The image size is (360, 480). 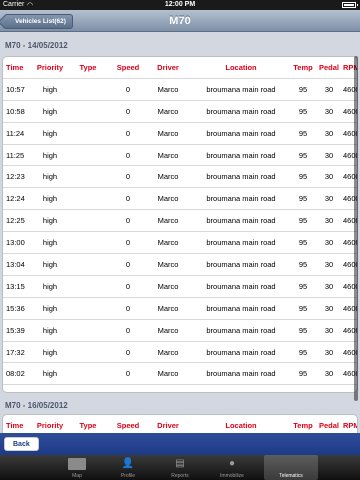 I want to click on cell-time: 15:36, so click(x=15, y=308).